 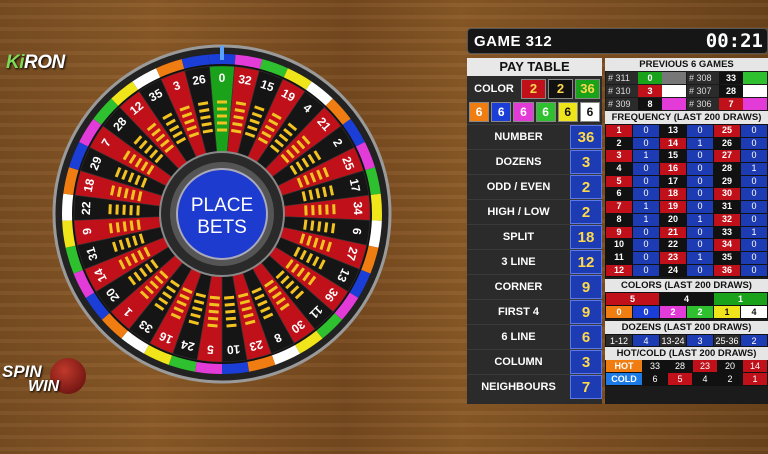 What do you see at coordinates (619, 312) in the screenshot?
I see `color-stat-chip: 0` at bounding box center [619, 312].